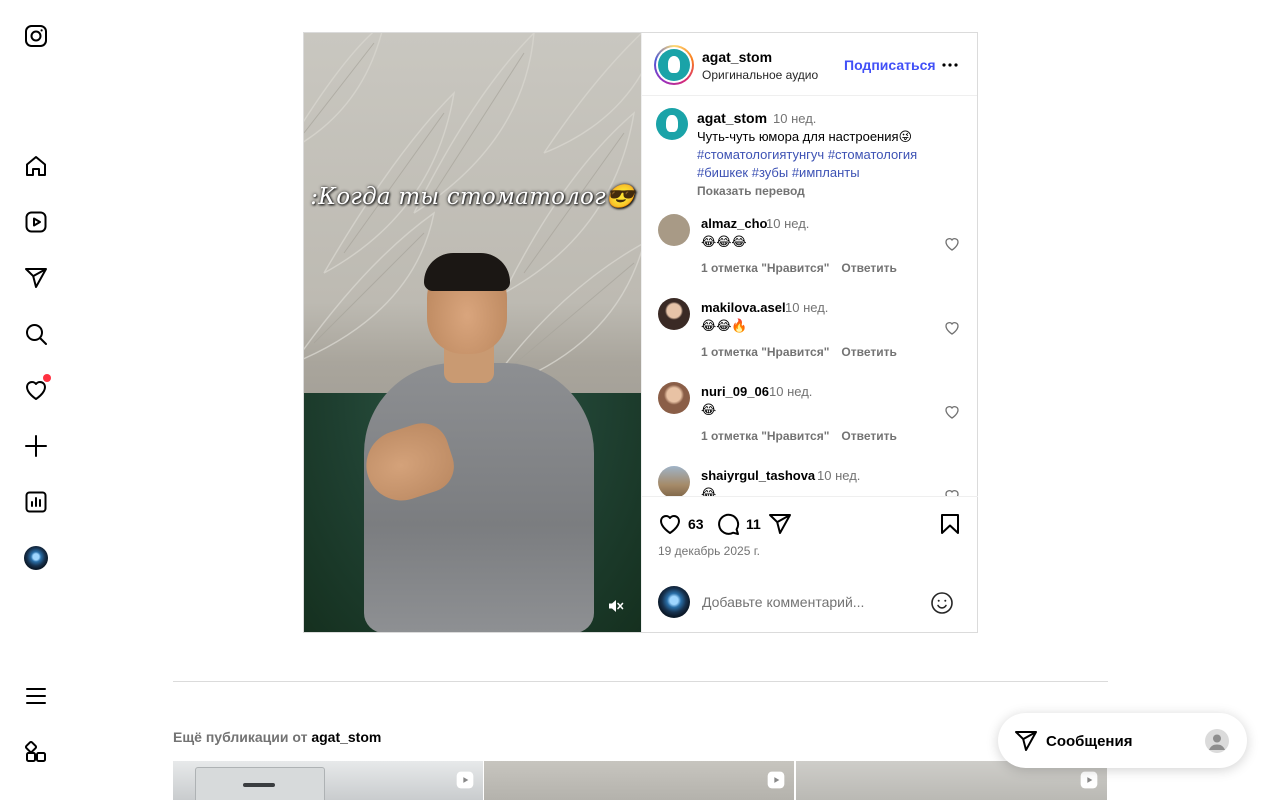 The height and width of the screenshot is (800, 1280). I want to click on caption-time: 10 нед., so click(795, 118).